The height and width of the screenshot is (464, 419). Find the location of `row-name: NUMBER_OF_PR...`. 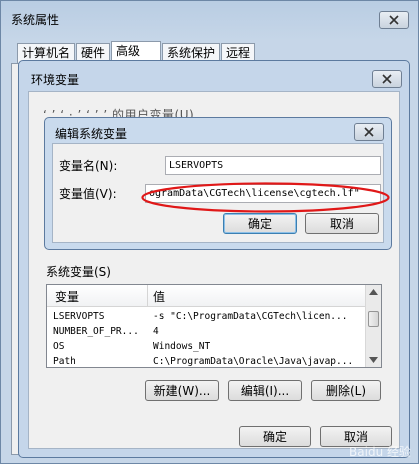

row-name: NUMBER_OF_PR... is located at coordinates (96, 331).